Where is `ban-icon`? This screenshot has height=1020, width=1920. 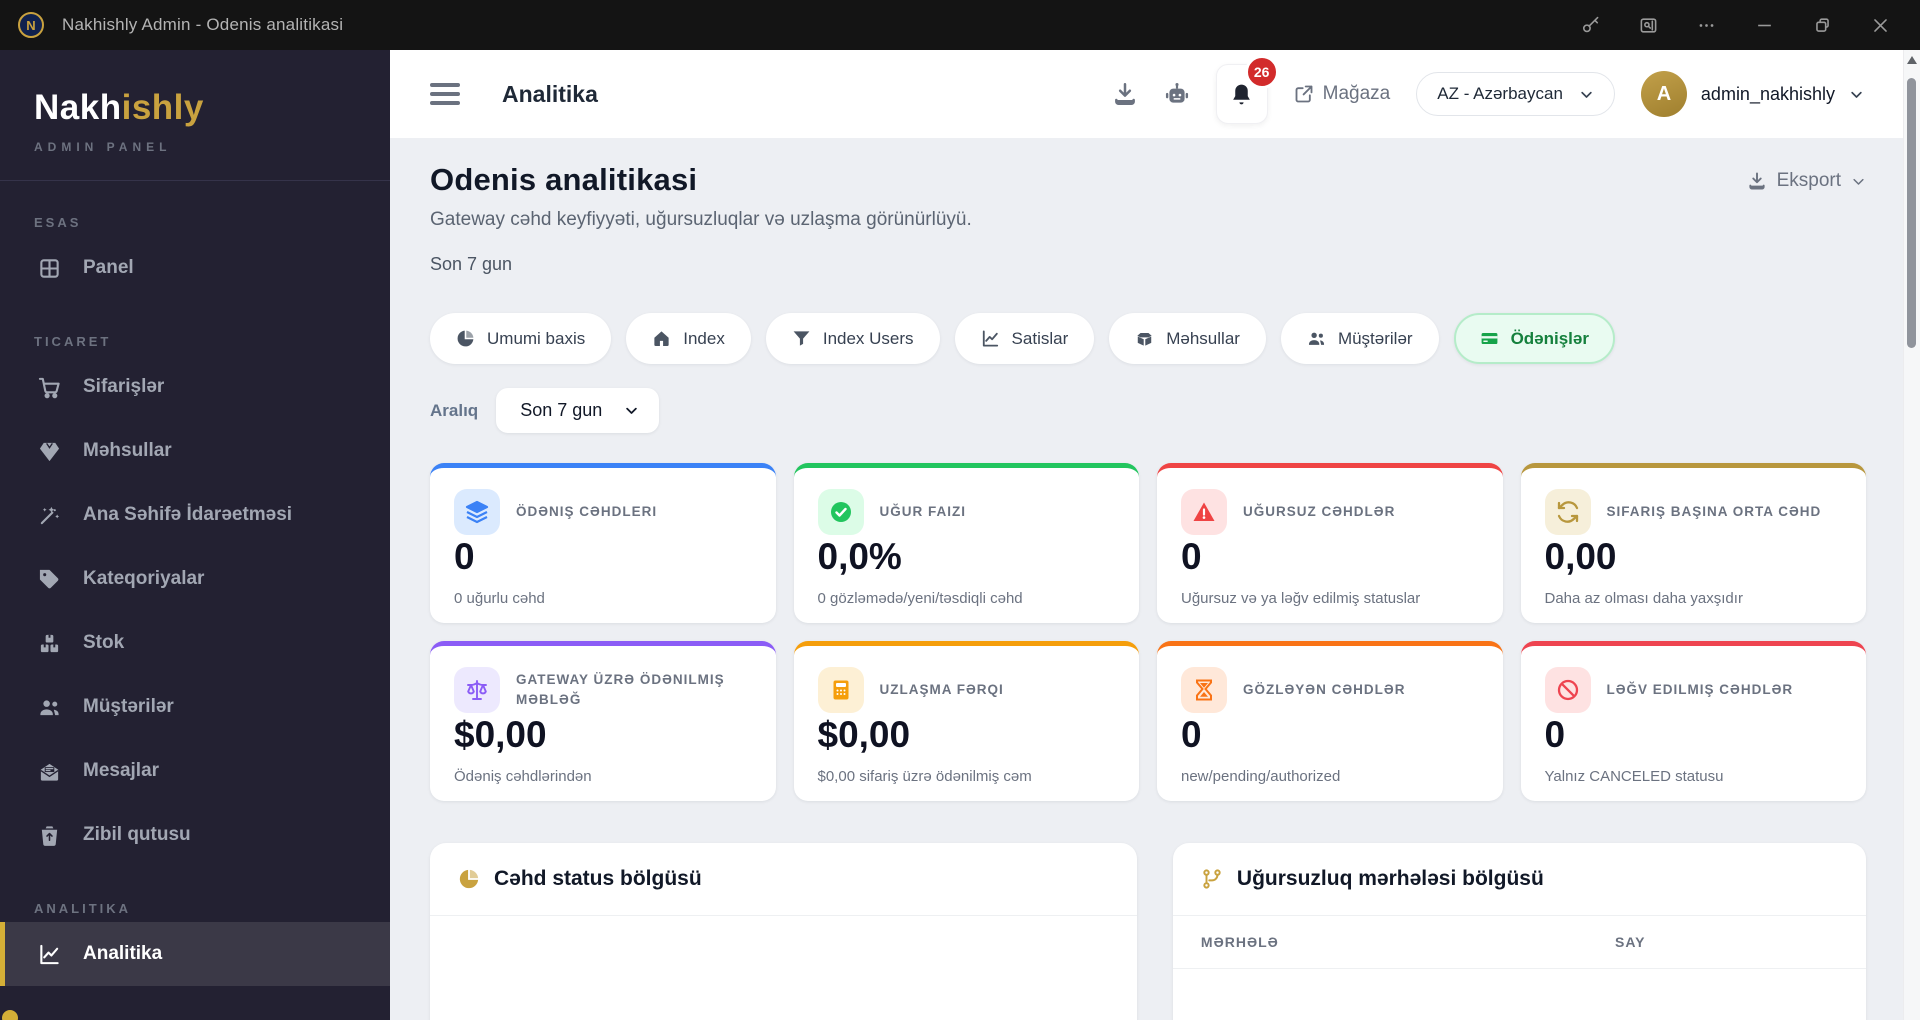
ban-icon is located at coordinates (1567, 690).